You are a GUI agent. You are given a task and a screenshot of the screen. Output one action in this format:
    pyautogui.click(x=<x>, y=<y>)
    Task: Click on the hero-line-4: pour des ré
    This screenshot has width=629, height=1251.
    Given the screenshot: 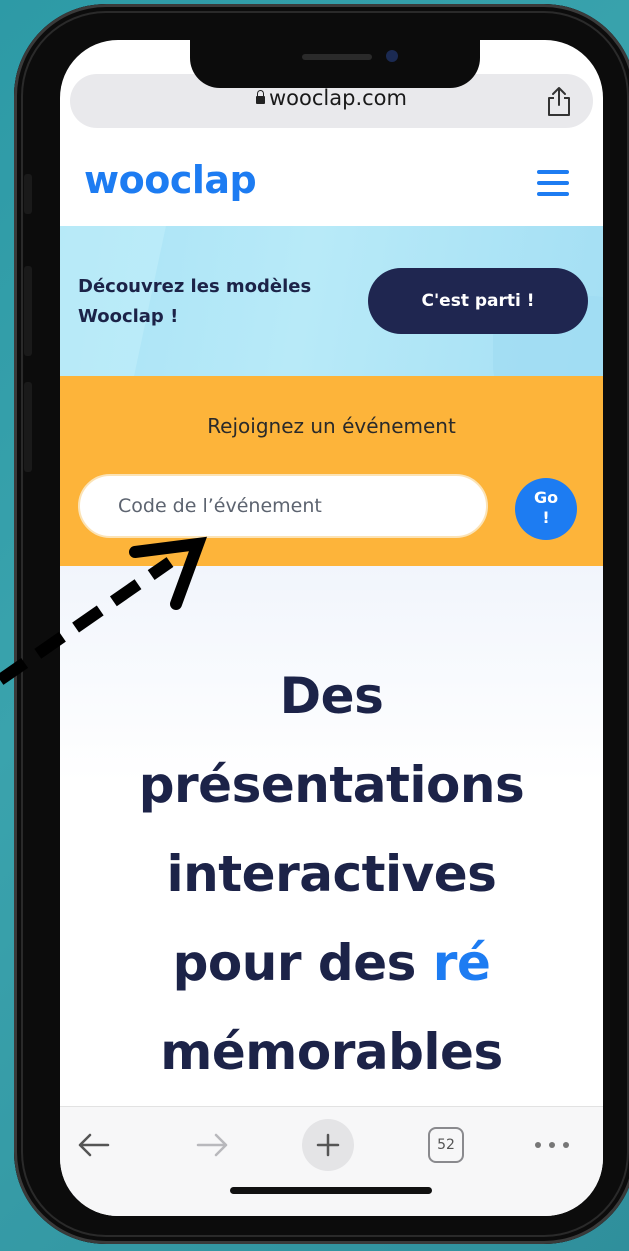 What is the action you would take?
    pyautogui.click(x=331, y=963)
    